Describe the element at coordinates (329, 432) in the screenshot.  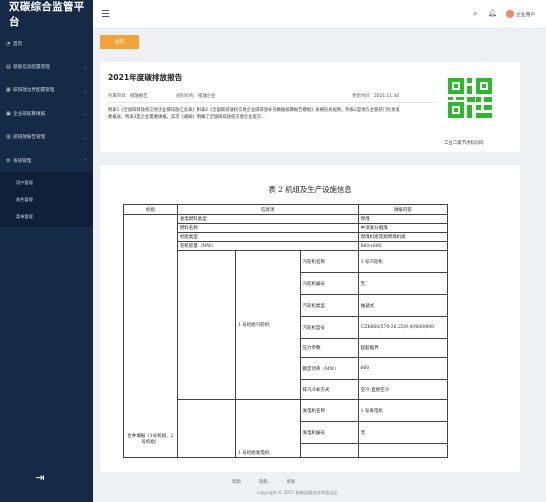
I see `table-cell: 发电机编号` at that location.